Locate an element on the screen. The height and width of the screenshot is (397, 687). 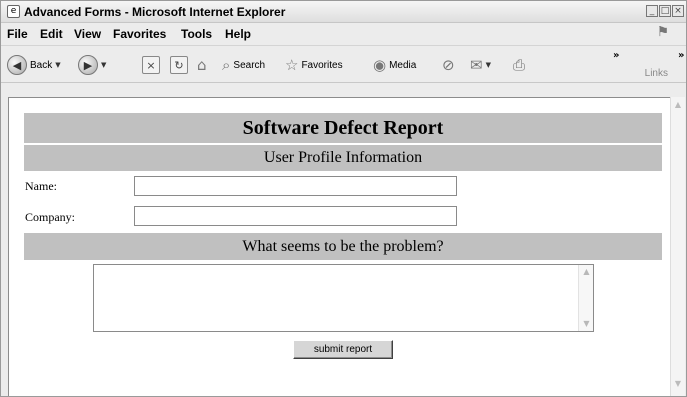
menu-bar: File Edit View Favorites Tools Help is located at coordinates (343, 34).